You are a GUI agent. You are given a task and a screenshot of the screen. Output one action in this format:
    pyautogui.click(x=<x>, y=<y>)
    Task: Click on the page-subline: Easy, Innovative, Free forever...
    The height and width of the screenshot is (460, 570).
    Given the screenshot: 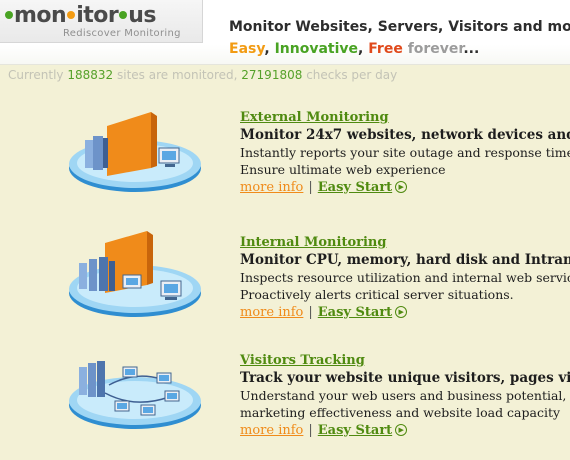 What is the action you would take?
    pyautogui.click(x=354, y=49)
    